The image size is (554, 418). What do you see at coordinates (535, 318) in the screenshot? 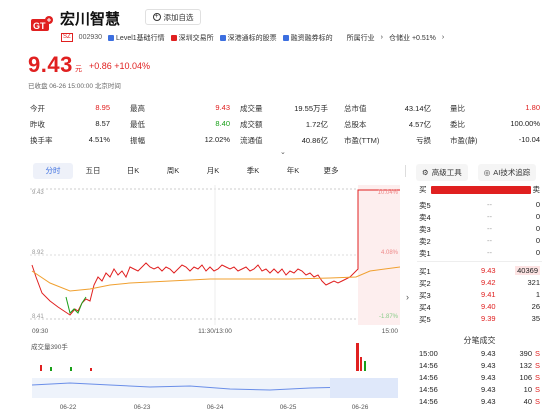
I see `bid-volume: 35` at bounding box center [535, 318].